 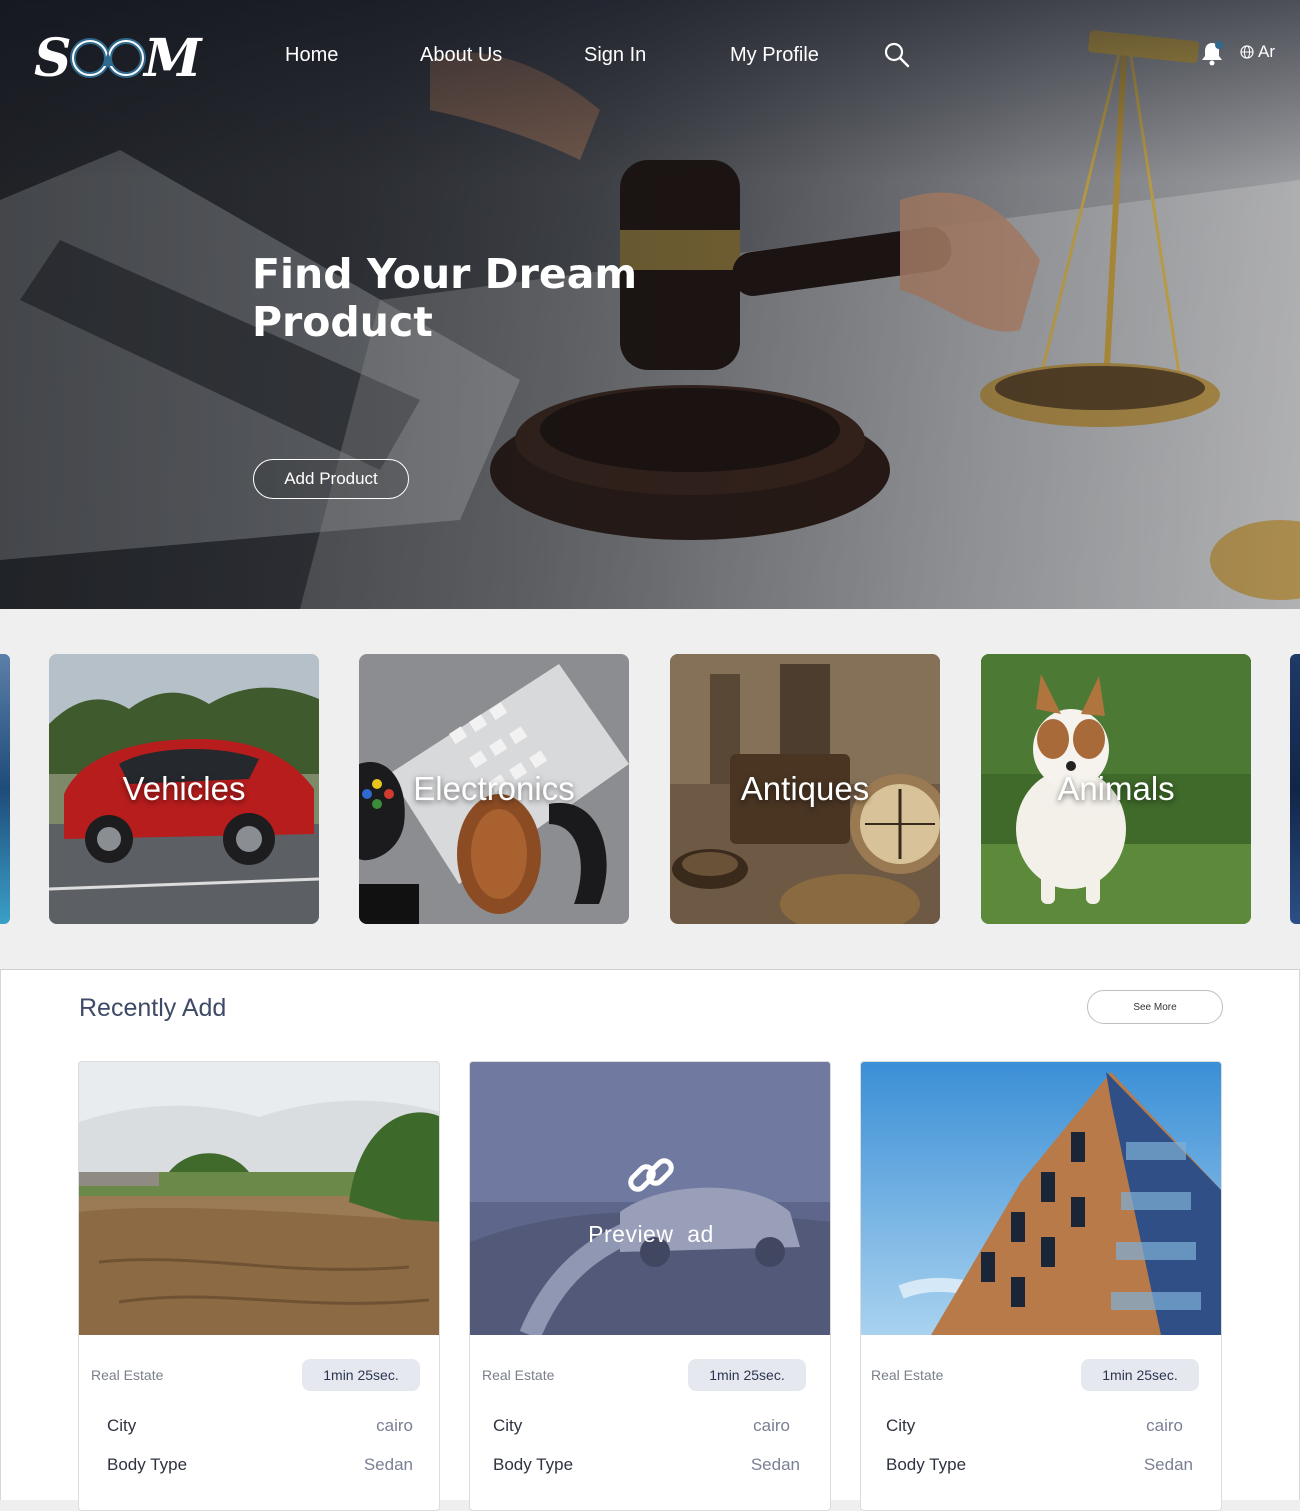 What do you see at coordinates (331, 479) in the screenshot?
I see `add-product-button: Add Product` at bounding box center [331, 479].